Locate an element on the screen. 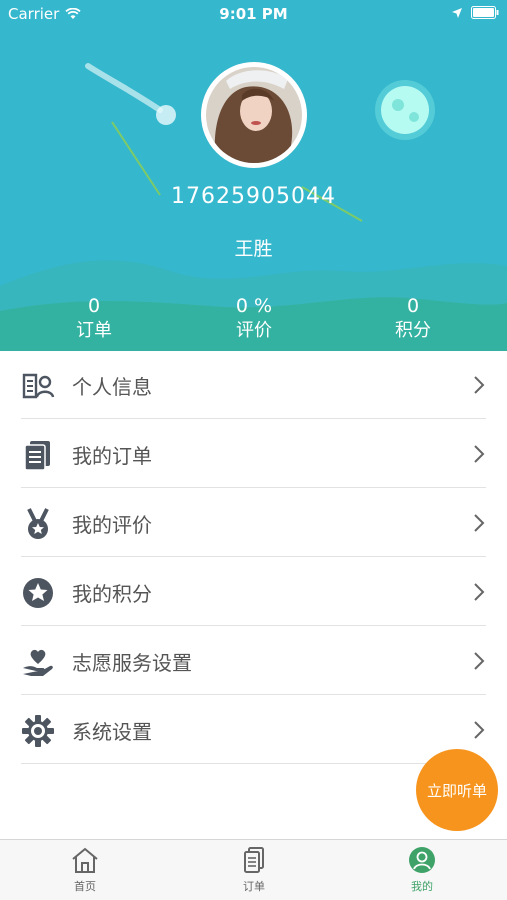 The width and height of the screenshot is (507, 900). location-arrow-icon is located at coordinates (457, 12).